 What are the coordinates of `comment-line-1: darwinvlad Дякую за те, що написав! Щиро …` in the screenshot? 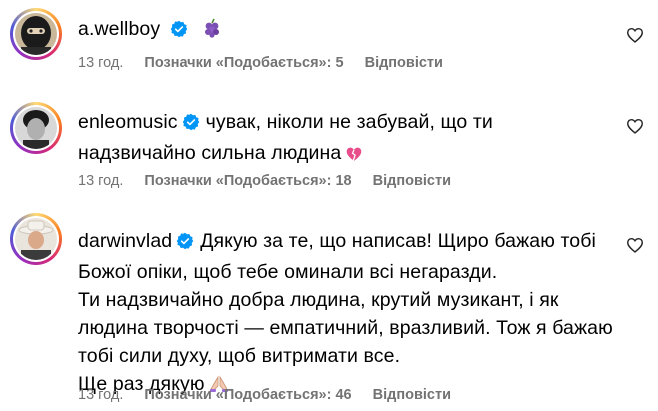 It's located at (347, 242).